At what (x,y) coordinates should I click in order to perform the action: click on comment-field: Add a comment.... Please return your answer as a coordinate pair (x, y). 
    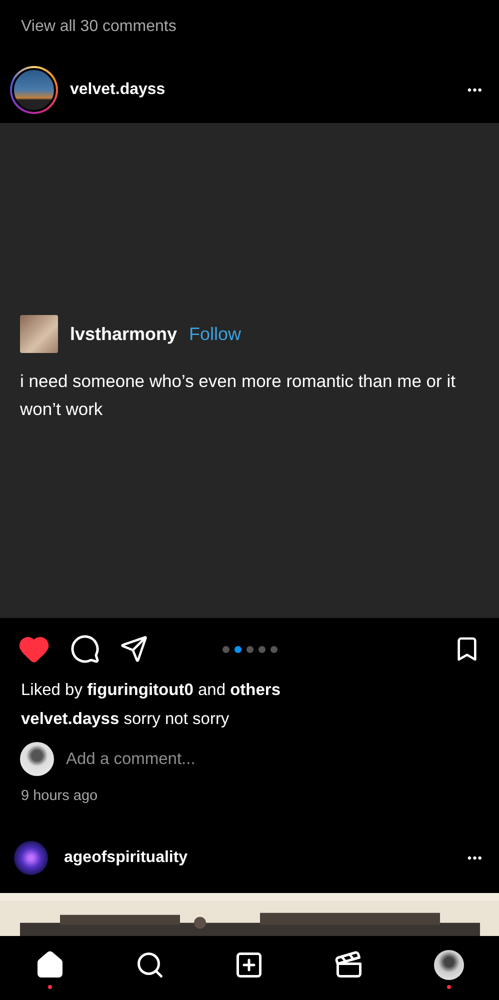
    Looking at the image, I should click on (271, 759).